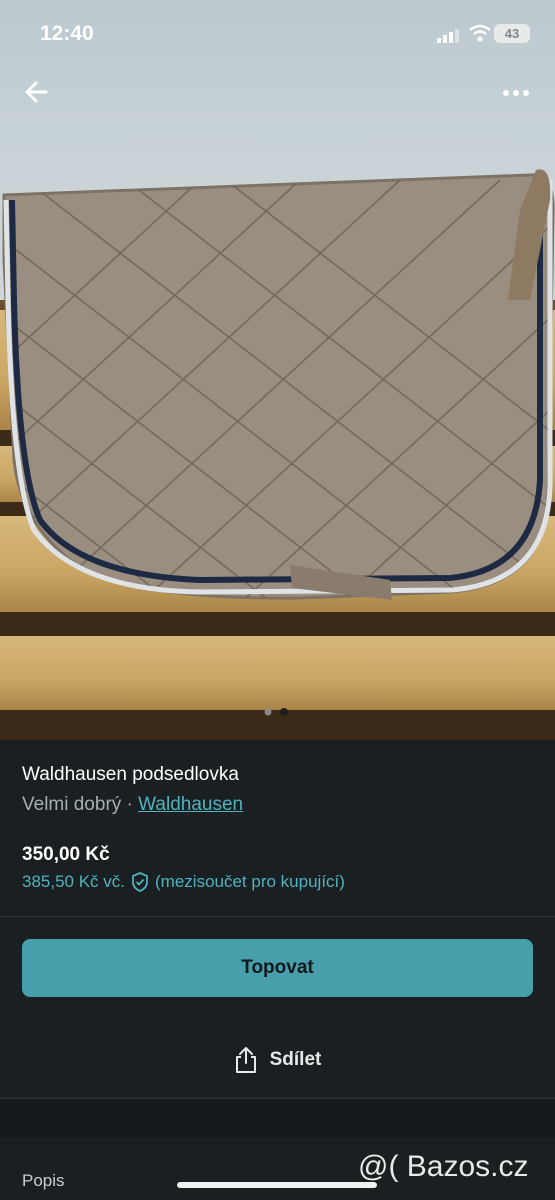 Image resolution: width=555 pixels, height=1200 pixels. Describe the element at coordinates (277, 1118) in the screenshot. I see `section-spacer` at that location.